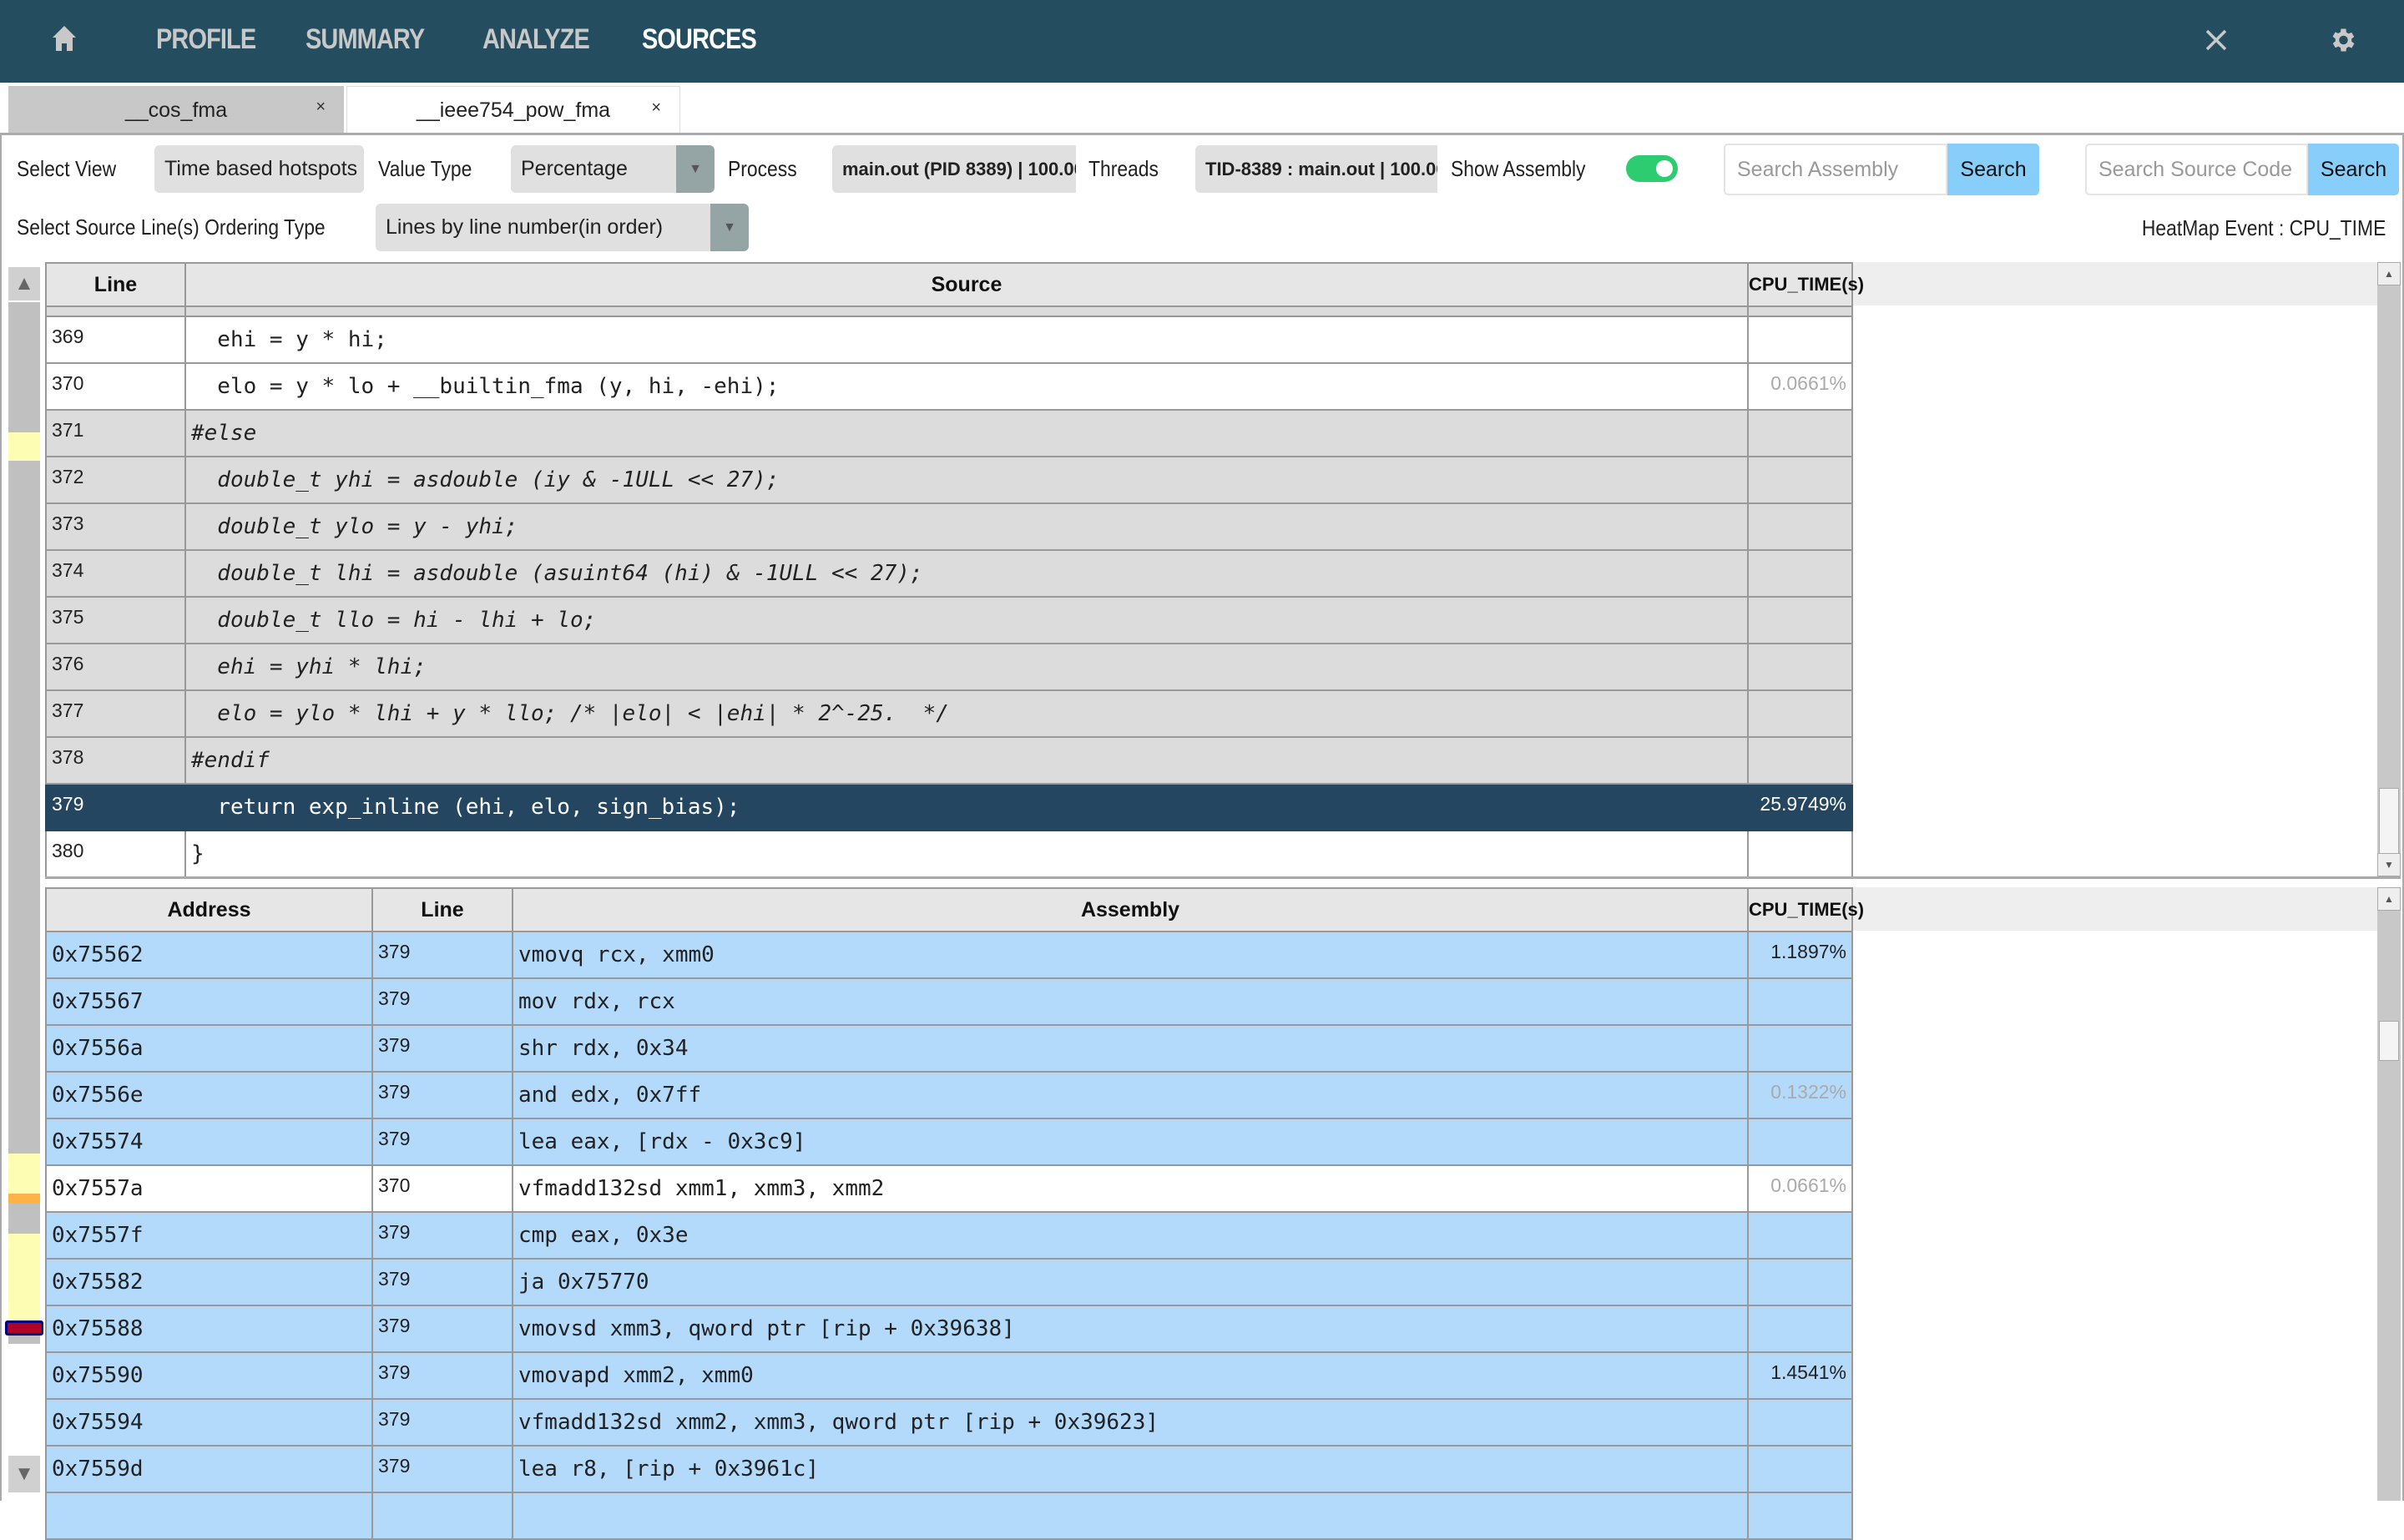 Image resolution: width=2404 pixels, height=1540 pixels. I want to click on column-header-assembly: Assembly, so click(1131, 909).